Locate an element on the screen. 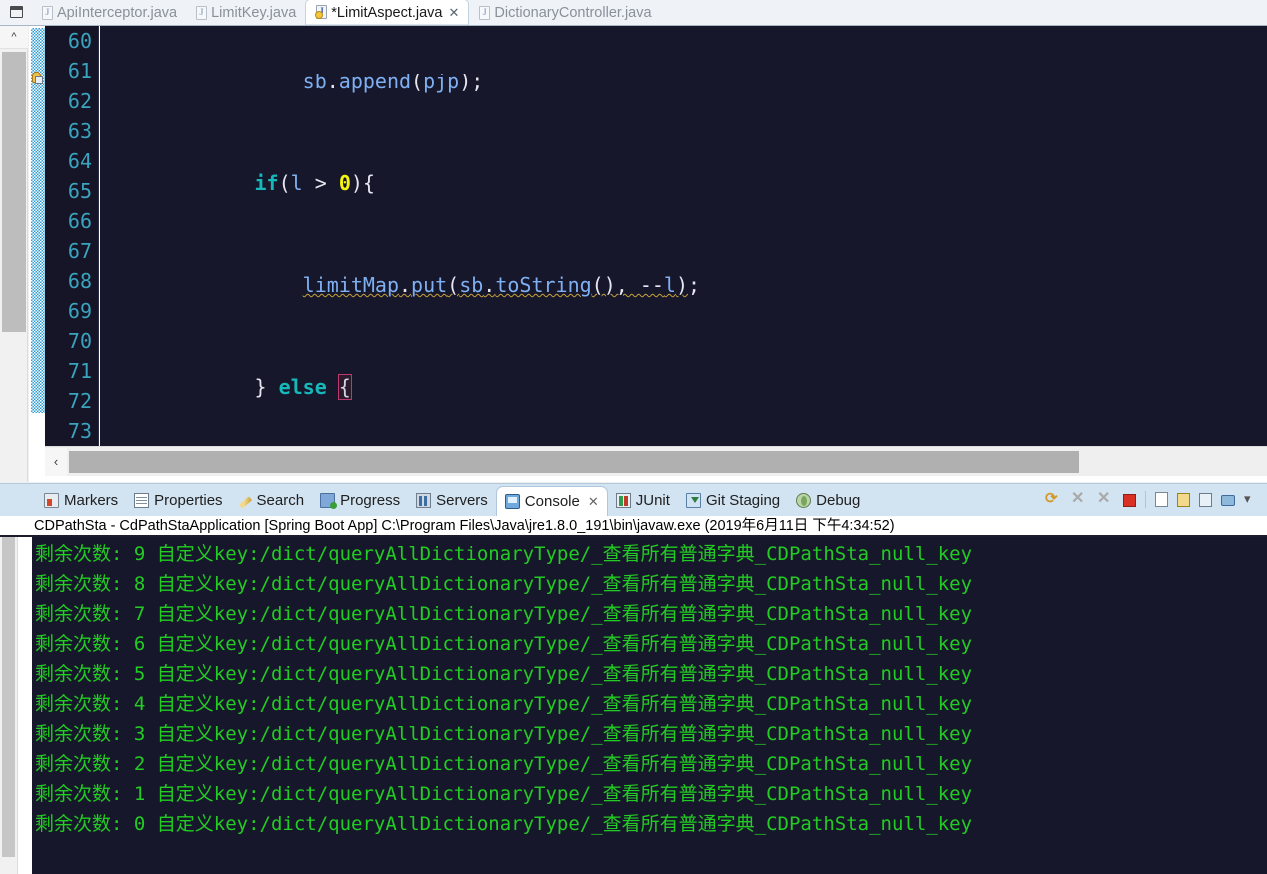 Image resolution: width=1267 pixels, height=874 pixels. editor-tab-limitkey: J LimitKey.java is located at coordinates (246, 13).